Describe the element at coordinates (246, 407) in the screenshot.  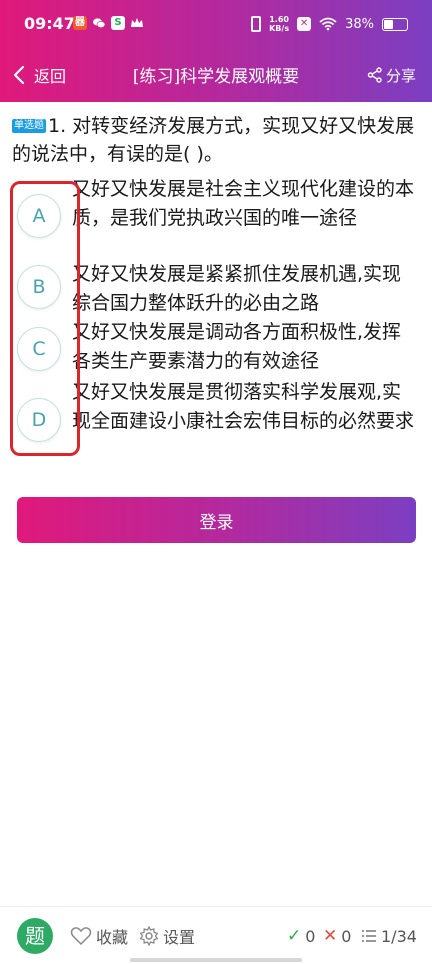
I see `option-text: 又好又快发展是贯彻落实科学发展观,实现全面建设小康社会宏伟目标的必然要求` at that location.